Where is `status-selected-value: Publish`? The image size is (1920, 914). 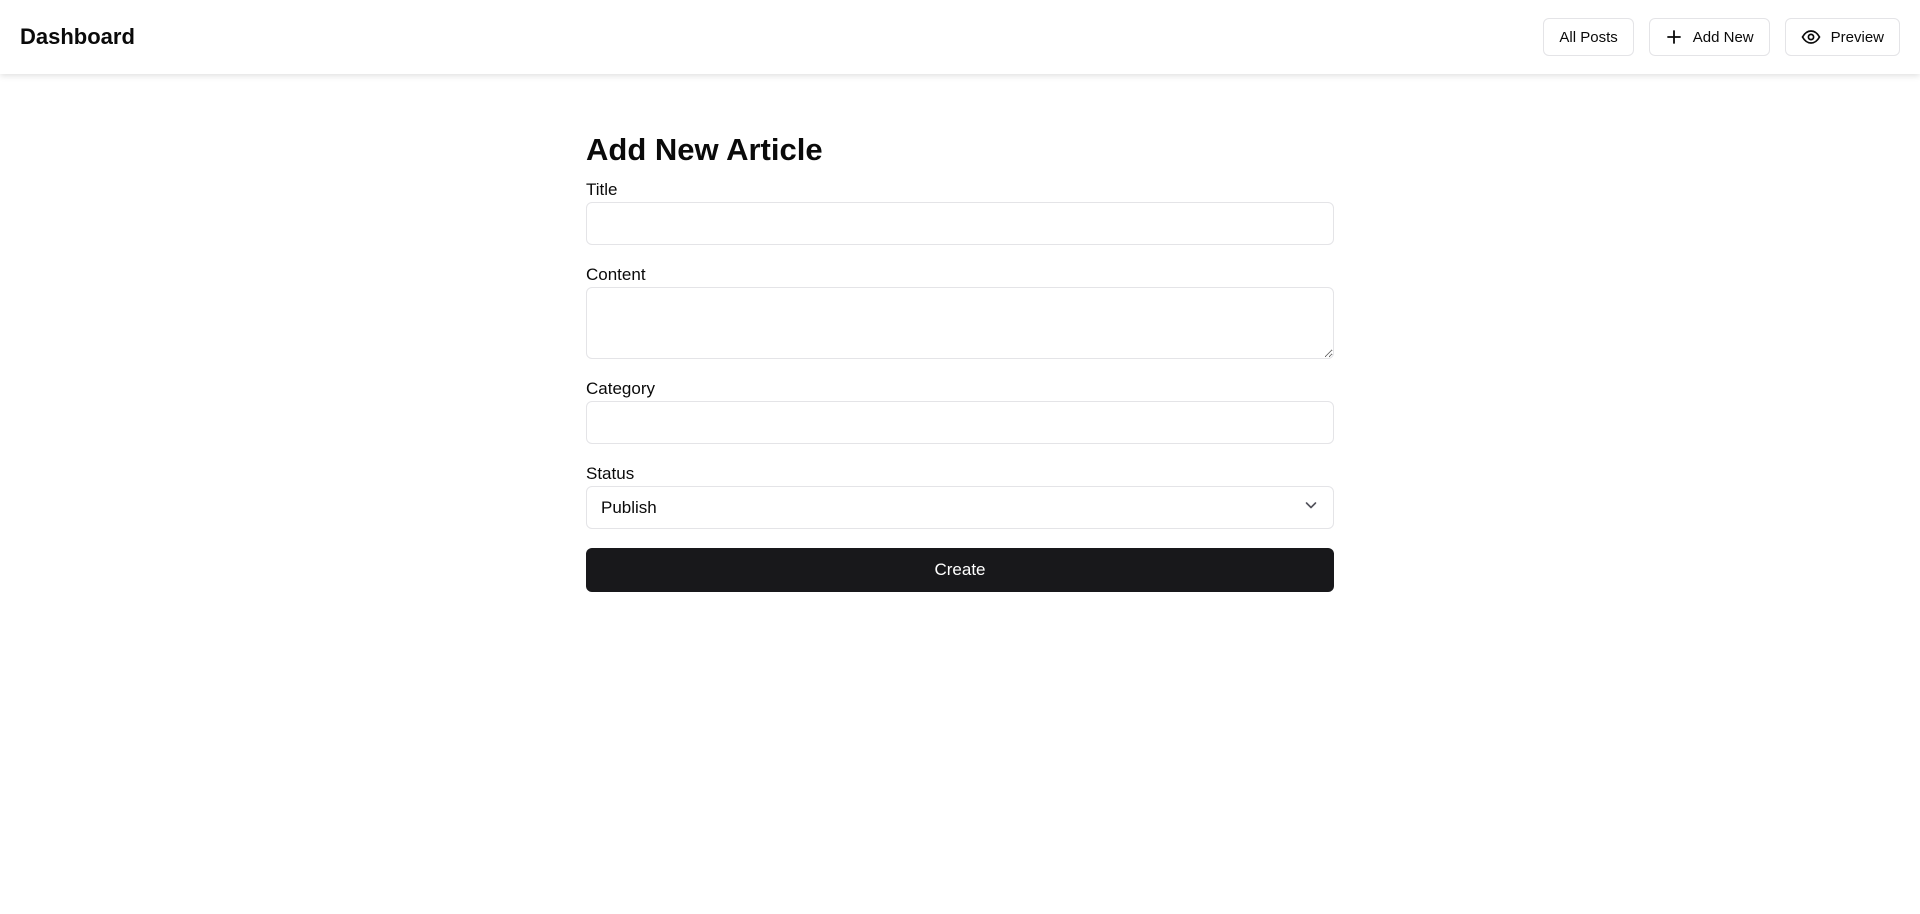
status-selected-value: Publish is located at coordinates (629, 507).